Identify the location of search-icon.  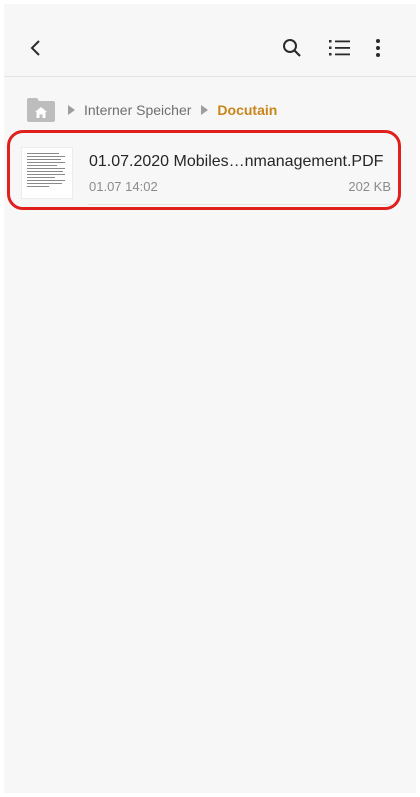
(292, 48).